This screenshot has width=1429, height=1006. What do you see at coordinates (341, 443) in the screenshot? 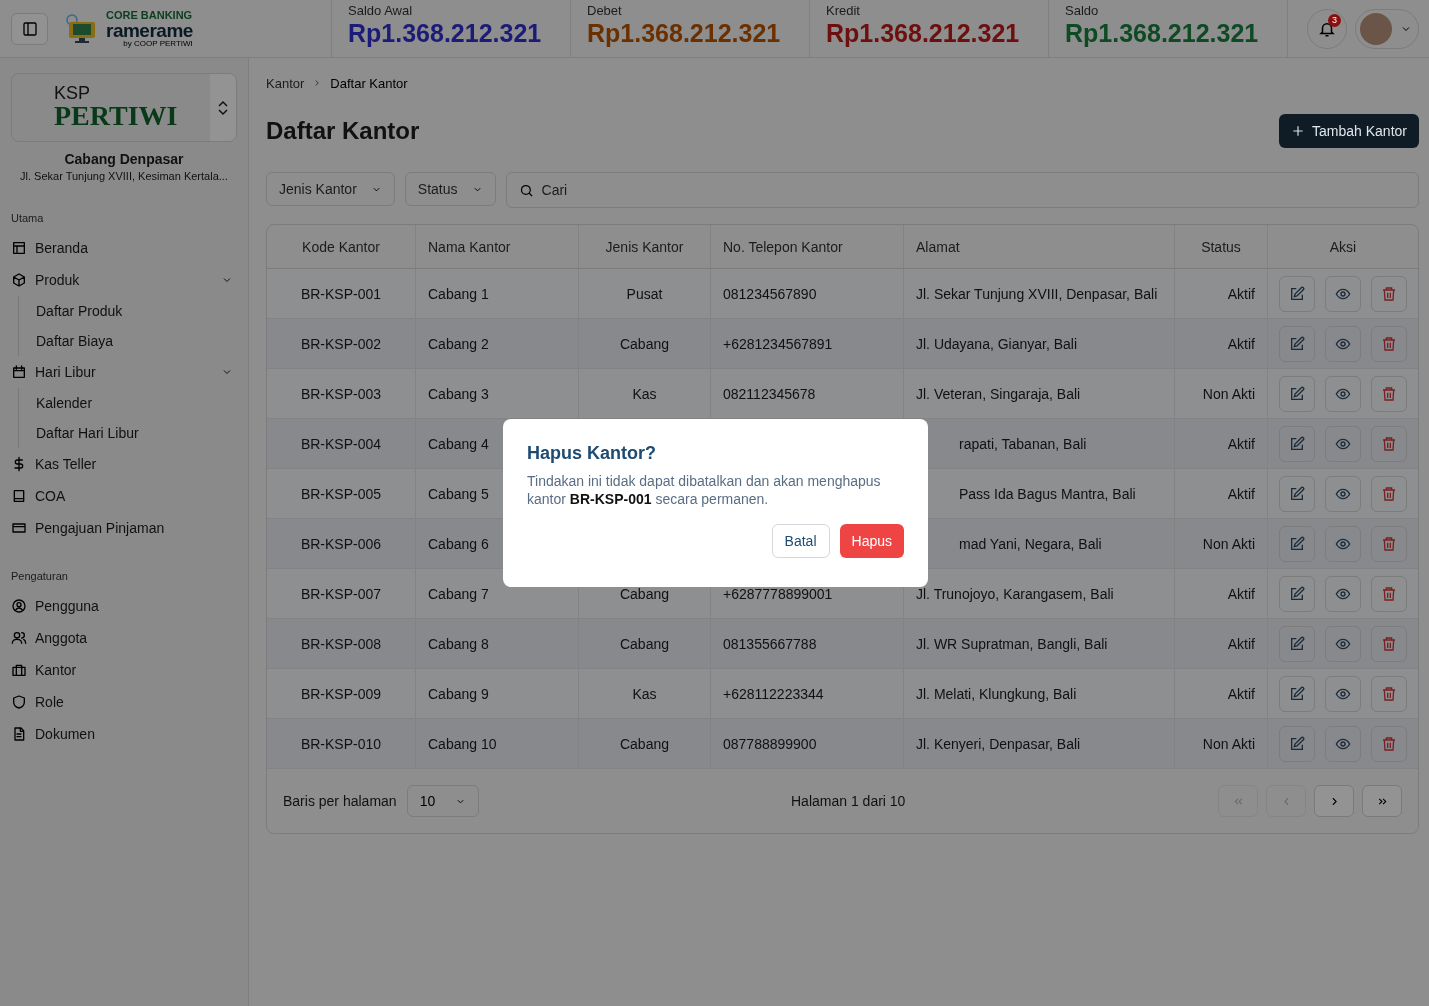
I see `table-cell: BR-KSP-004` at bounding box center [341, 443].